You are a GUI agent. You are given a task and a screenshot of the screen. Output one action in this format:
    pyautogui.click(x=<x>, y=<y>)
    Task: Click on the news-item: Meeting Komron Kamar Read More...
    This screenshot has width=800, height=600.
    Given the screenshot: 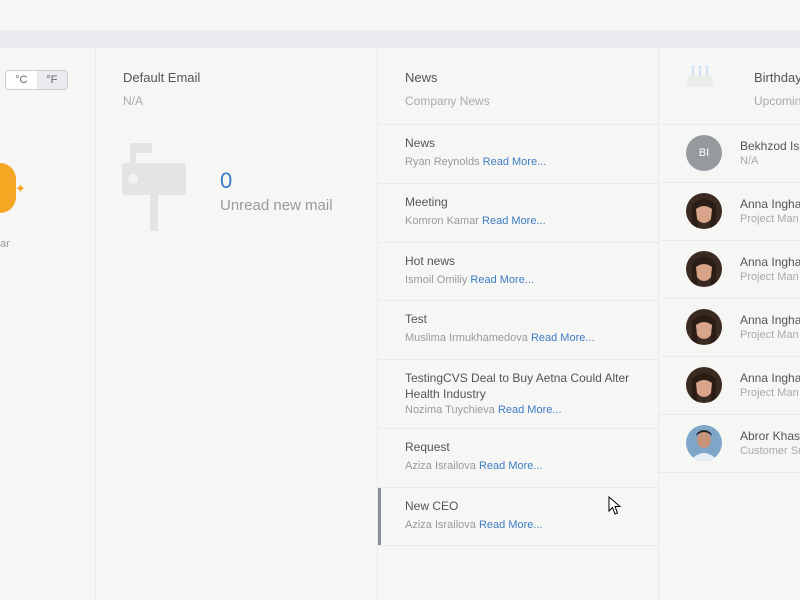 What is the action you would take?
    pyautogui.click(x=518, y=213)
    